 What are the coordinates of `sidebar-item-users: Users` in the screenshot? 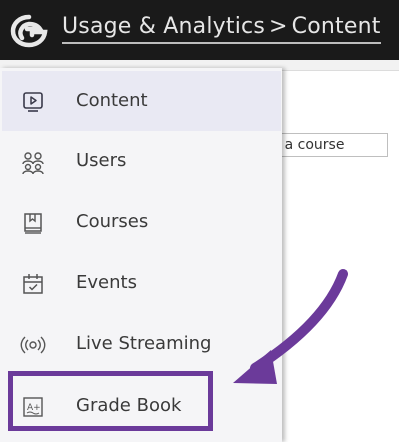 It's located at (141, 161).